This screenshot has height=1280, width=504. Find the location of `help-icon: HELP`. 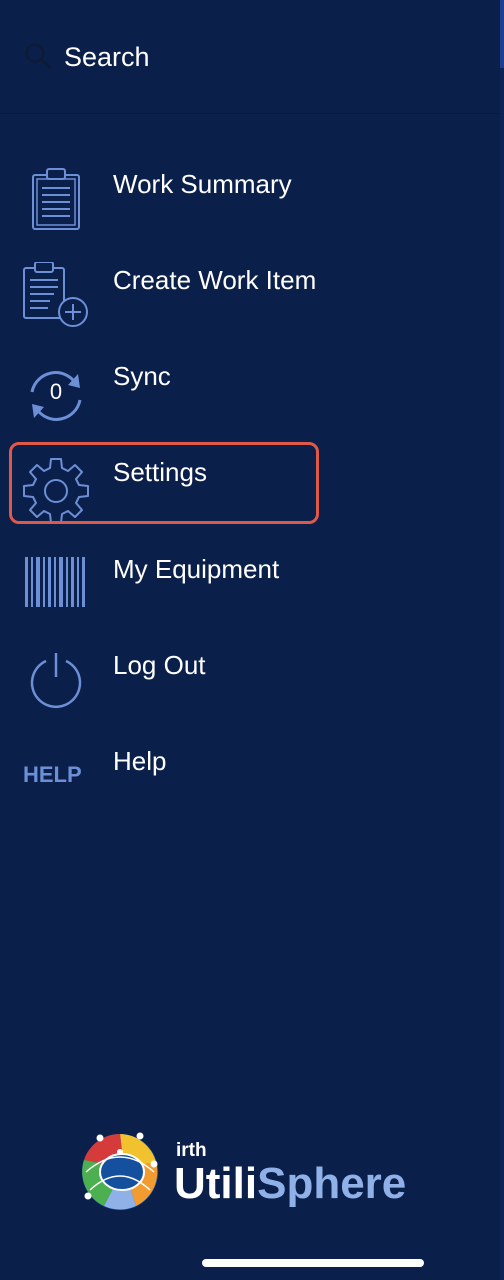

help-icon: HELP is located at coordinates (52, 774).